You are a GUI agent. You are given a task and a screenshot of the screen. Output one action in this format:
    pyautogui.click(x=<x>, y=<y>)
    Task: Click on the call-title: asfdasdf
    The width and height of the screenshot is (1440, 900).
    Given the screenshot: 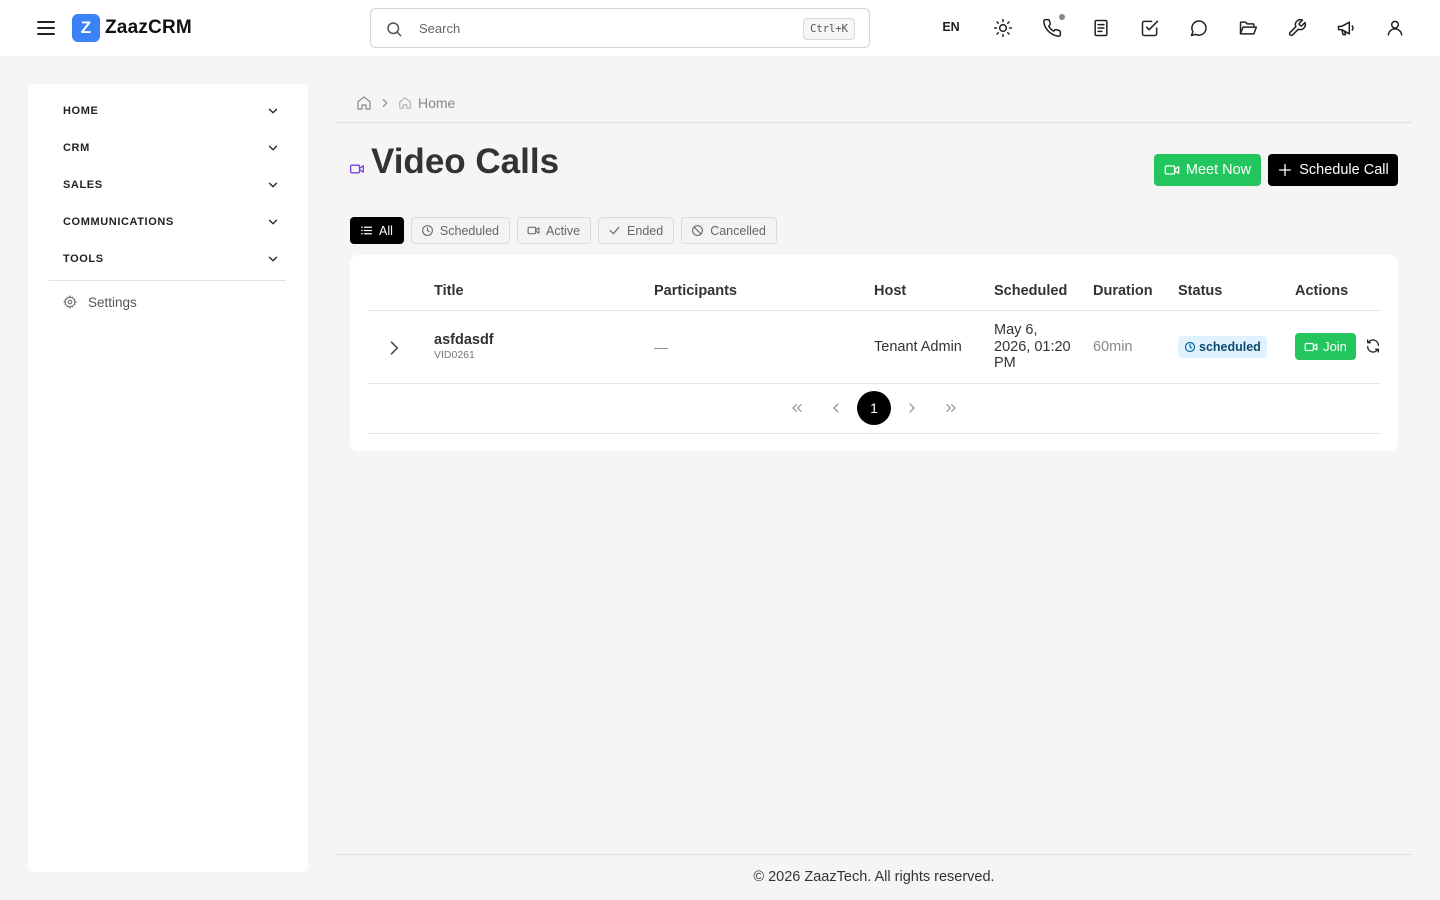 What is the action you would take?
    pyautogui.click(x=464, y=340)
    